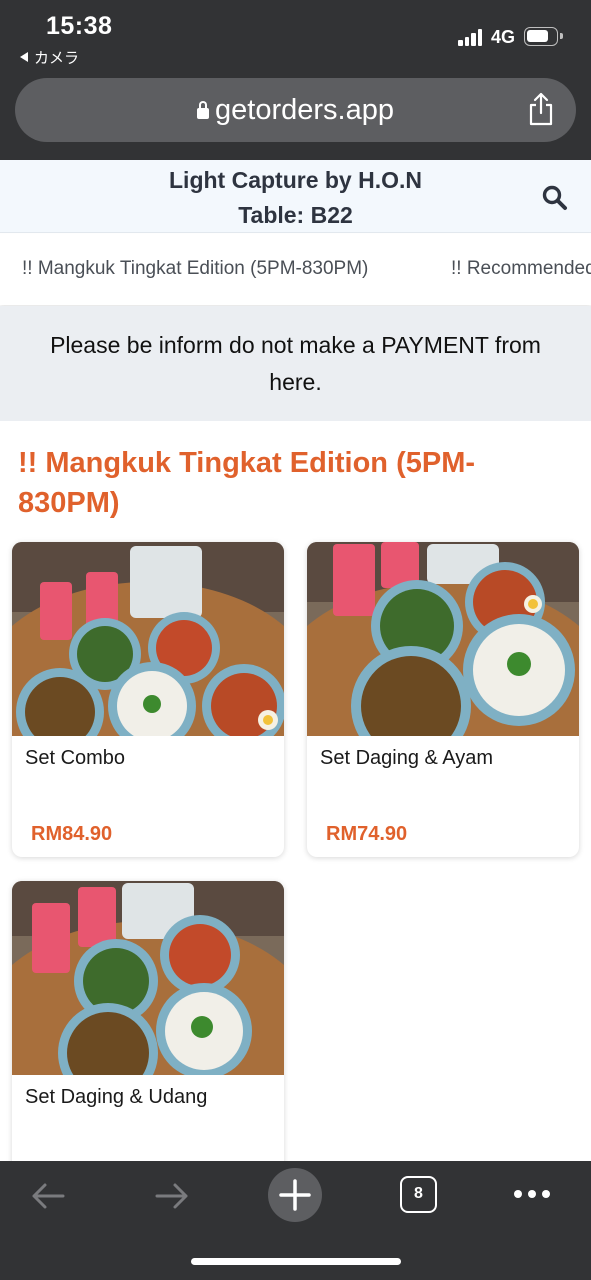  What do you see at coordinates (79, 26) in the screenshot?
I see `status-time: 15:38` at bounding box center [79, 26].